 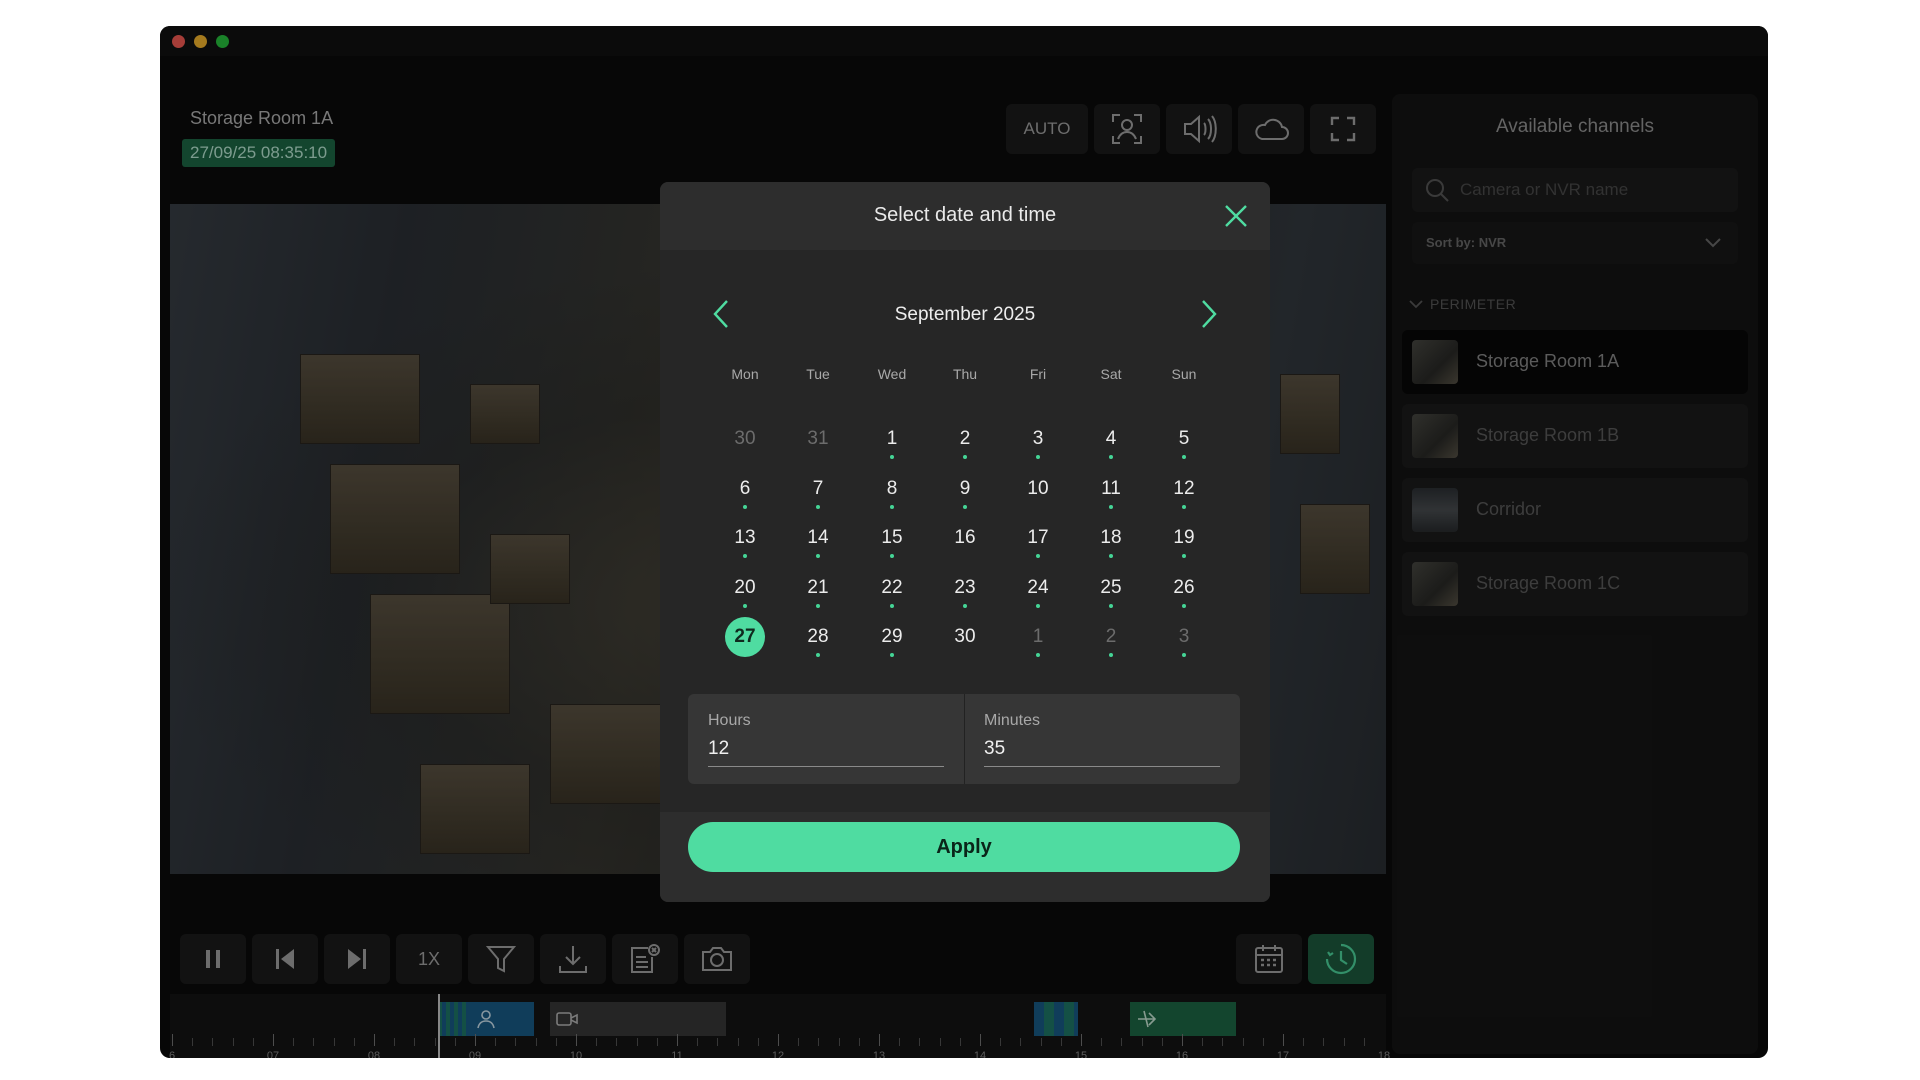 I want to click on calendar-day: 25, so click(x=1111, y=588).